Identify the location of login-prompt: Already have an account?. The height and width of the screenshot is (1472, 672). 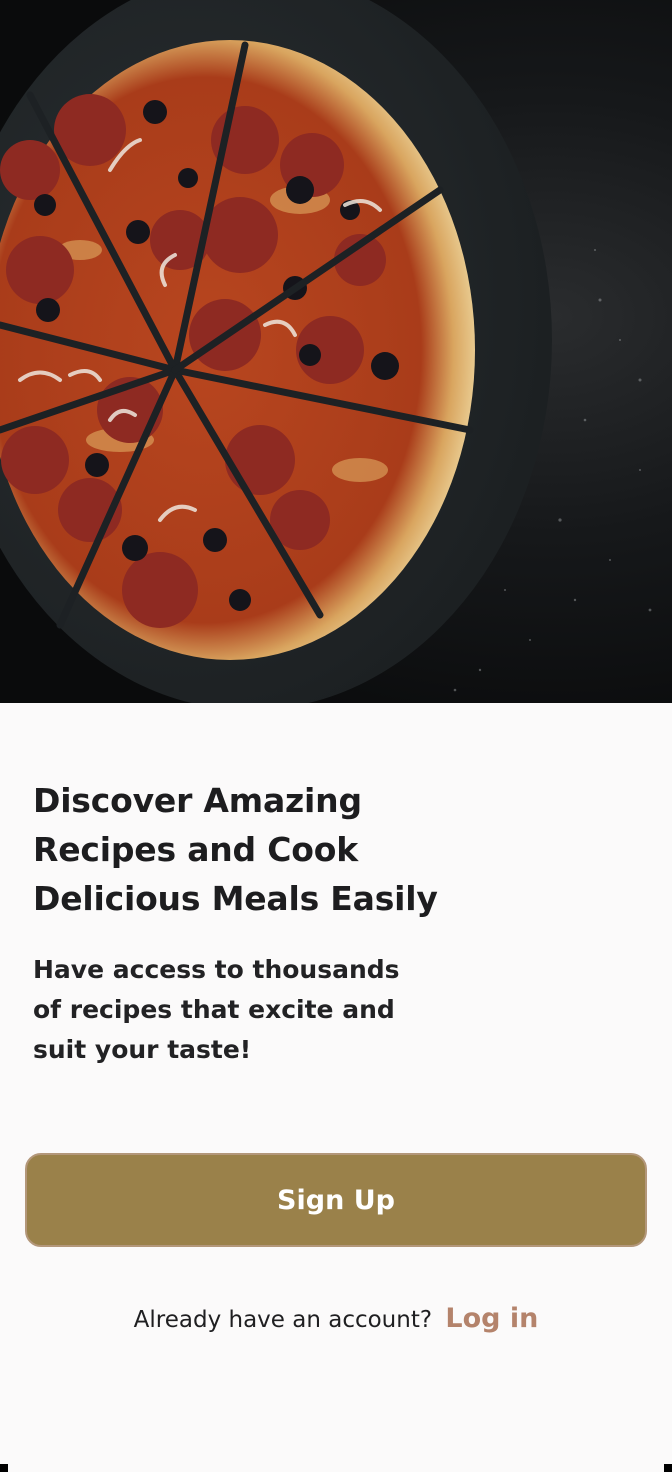
(283, 1320).